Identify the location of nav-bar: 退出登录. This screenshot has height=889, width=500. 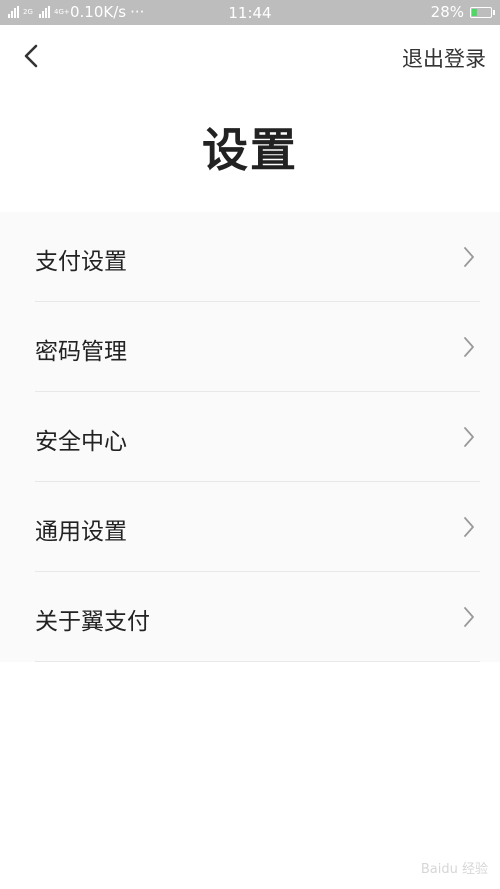
(250, 56).